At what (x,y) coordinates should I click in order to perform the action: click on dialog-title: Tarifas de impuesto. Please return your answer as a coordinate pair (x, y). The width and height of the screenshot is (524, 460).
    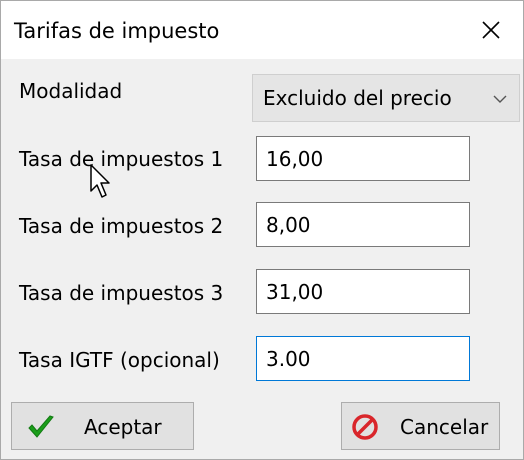
    Looking at the image, I should click on (117, 31).